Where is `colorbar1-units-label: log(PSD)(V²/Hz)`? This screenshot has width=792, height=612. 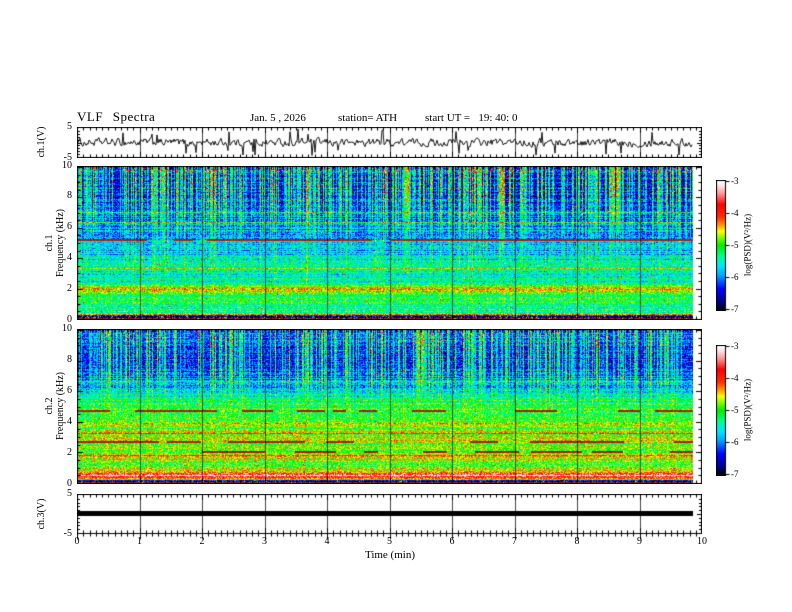
colorbar1-units-label: log(PSD)(V²/Hz) is located at coordinates (747, 245).